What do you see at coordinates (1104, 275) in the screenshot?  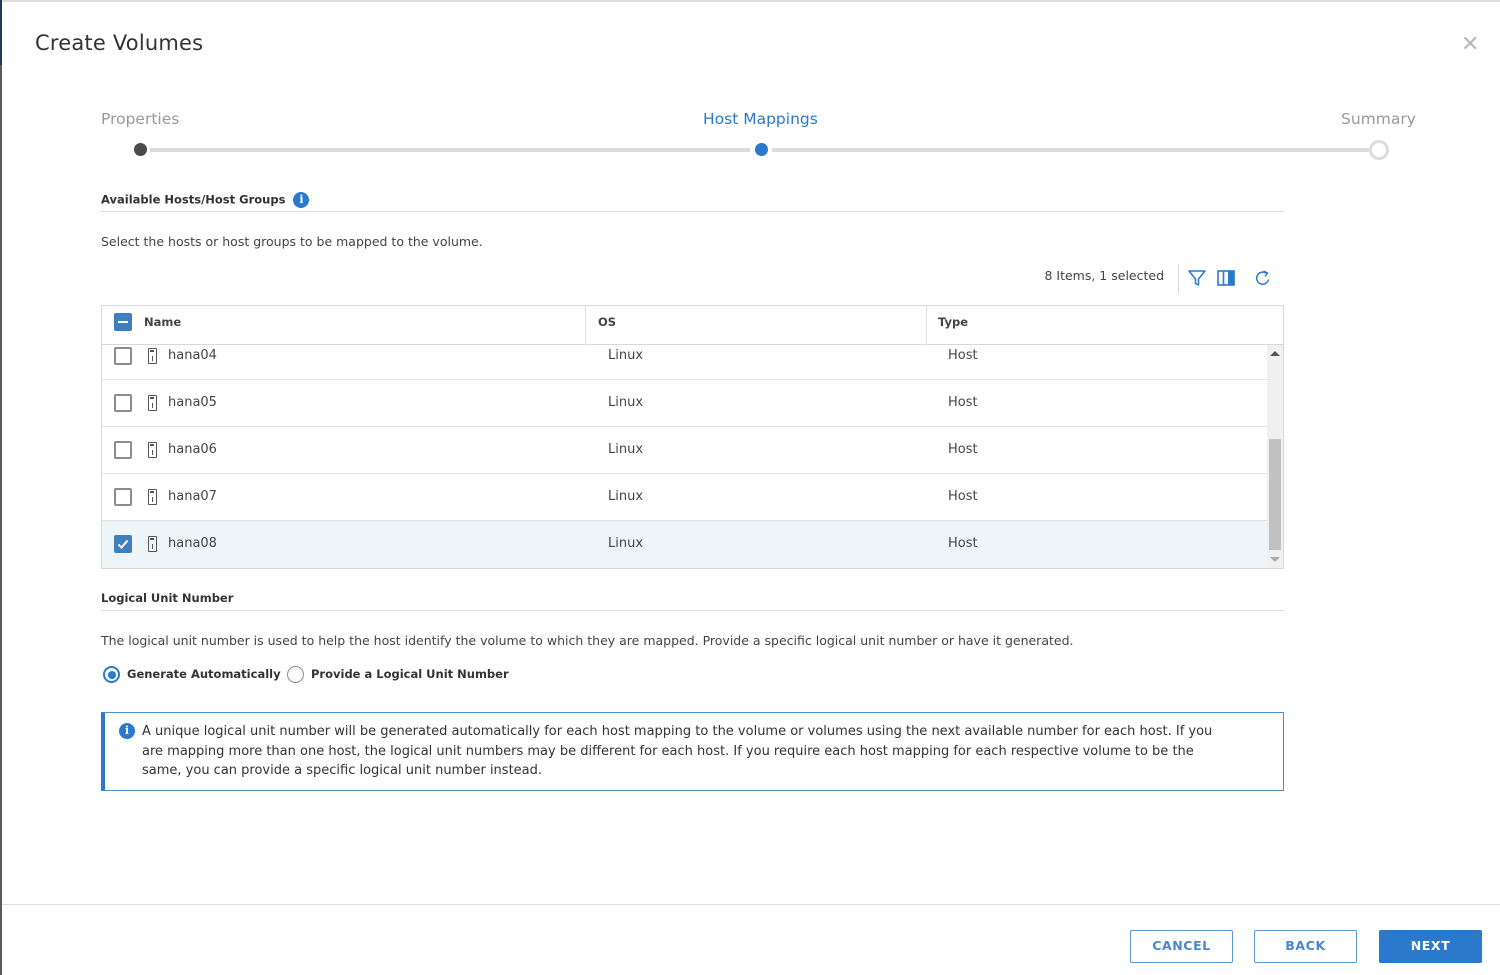 I see `items-count: 8 Items, 1 selected` at bounding box center [1104, 275].